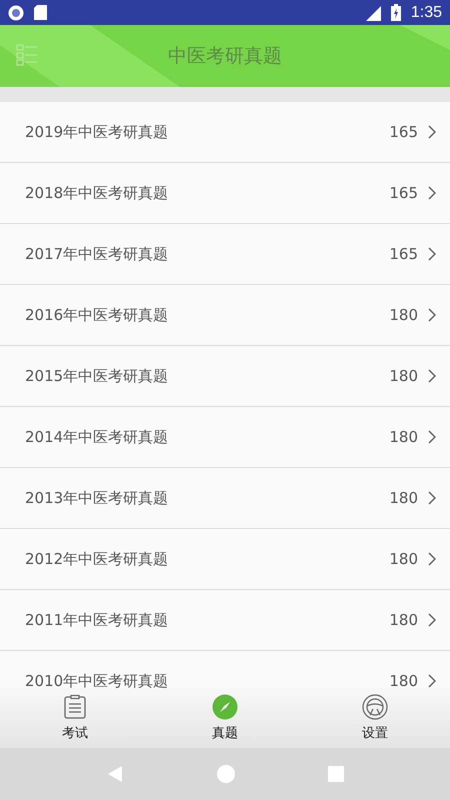 Image resolution: width=450 pixels, height=800 pixels. I want to click on signal-icon, so click(372, 12).